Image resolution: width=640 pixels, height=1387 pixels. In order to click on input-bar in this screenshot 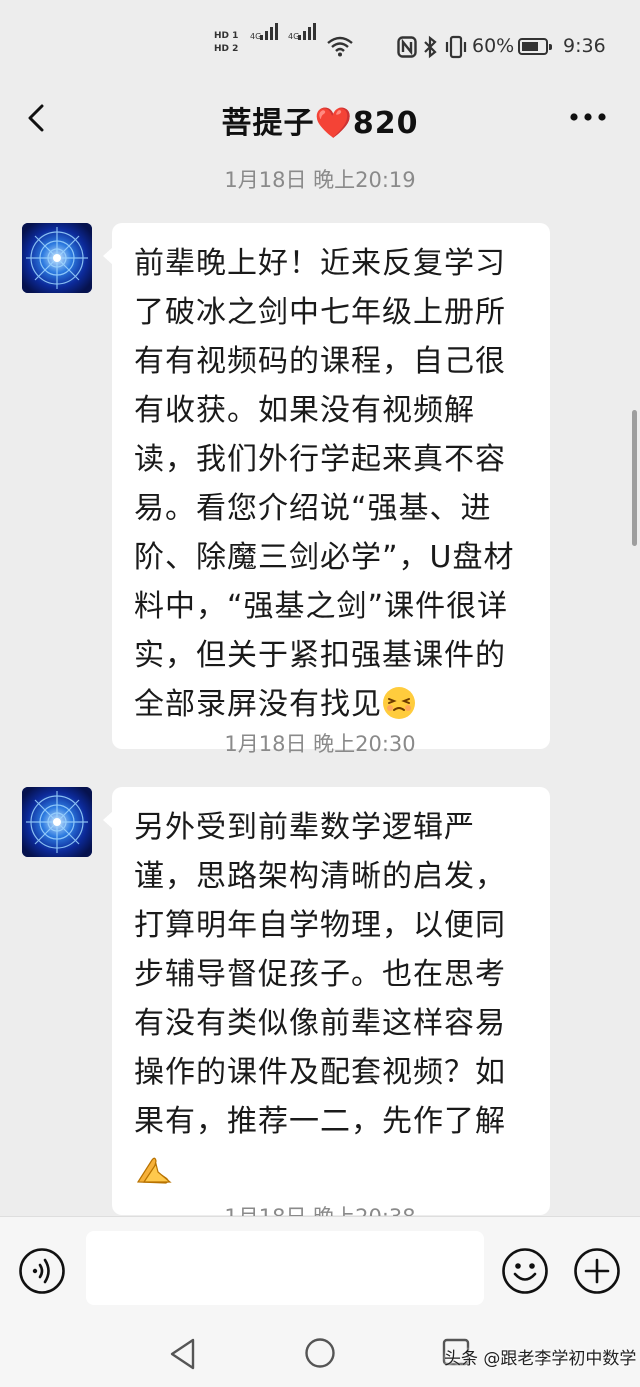, I will do `click(320, 1267)`.